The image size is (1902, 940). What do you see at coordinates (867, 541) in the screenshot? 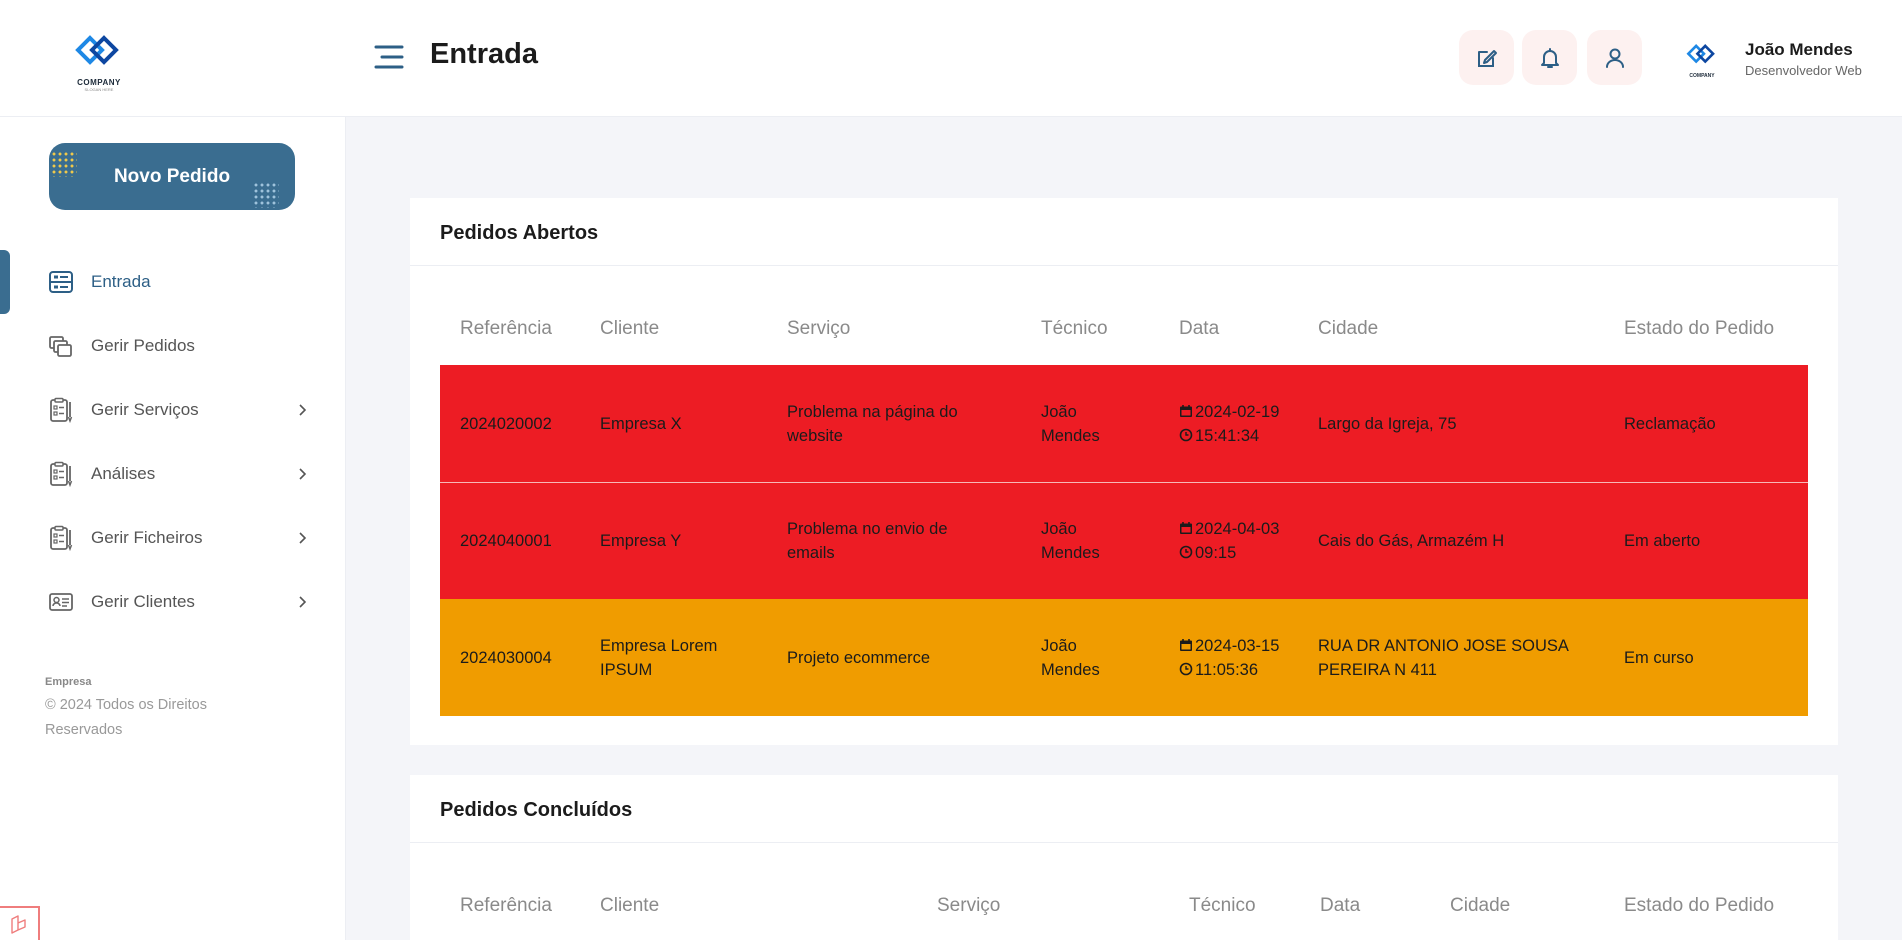
I see `cell-service: Problema no envio de emails` at bounding box center [867, 541].